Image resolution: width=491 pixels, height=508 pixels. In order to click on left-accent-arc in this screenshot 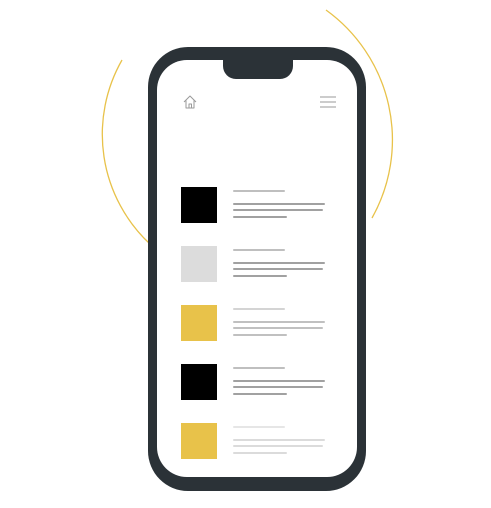, I will do `click(126, 152)`.